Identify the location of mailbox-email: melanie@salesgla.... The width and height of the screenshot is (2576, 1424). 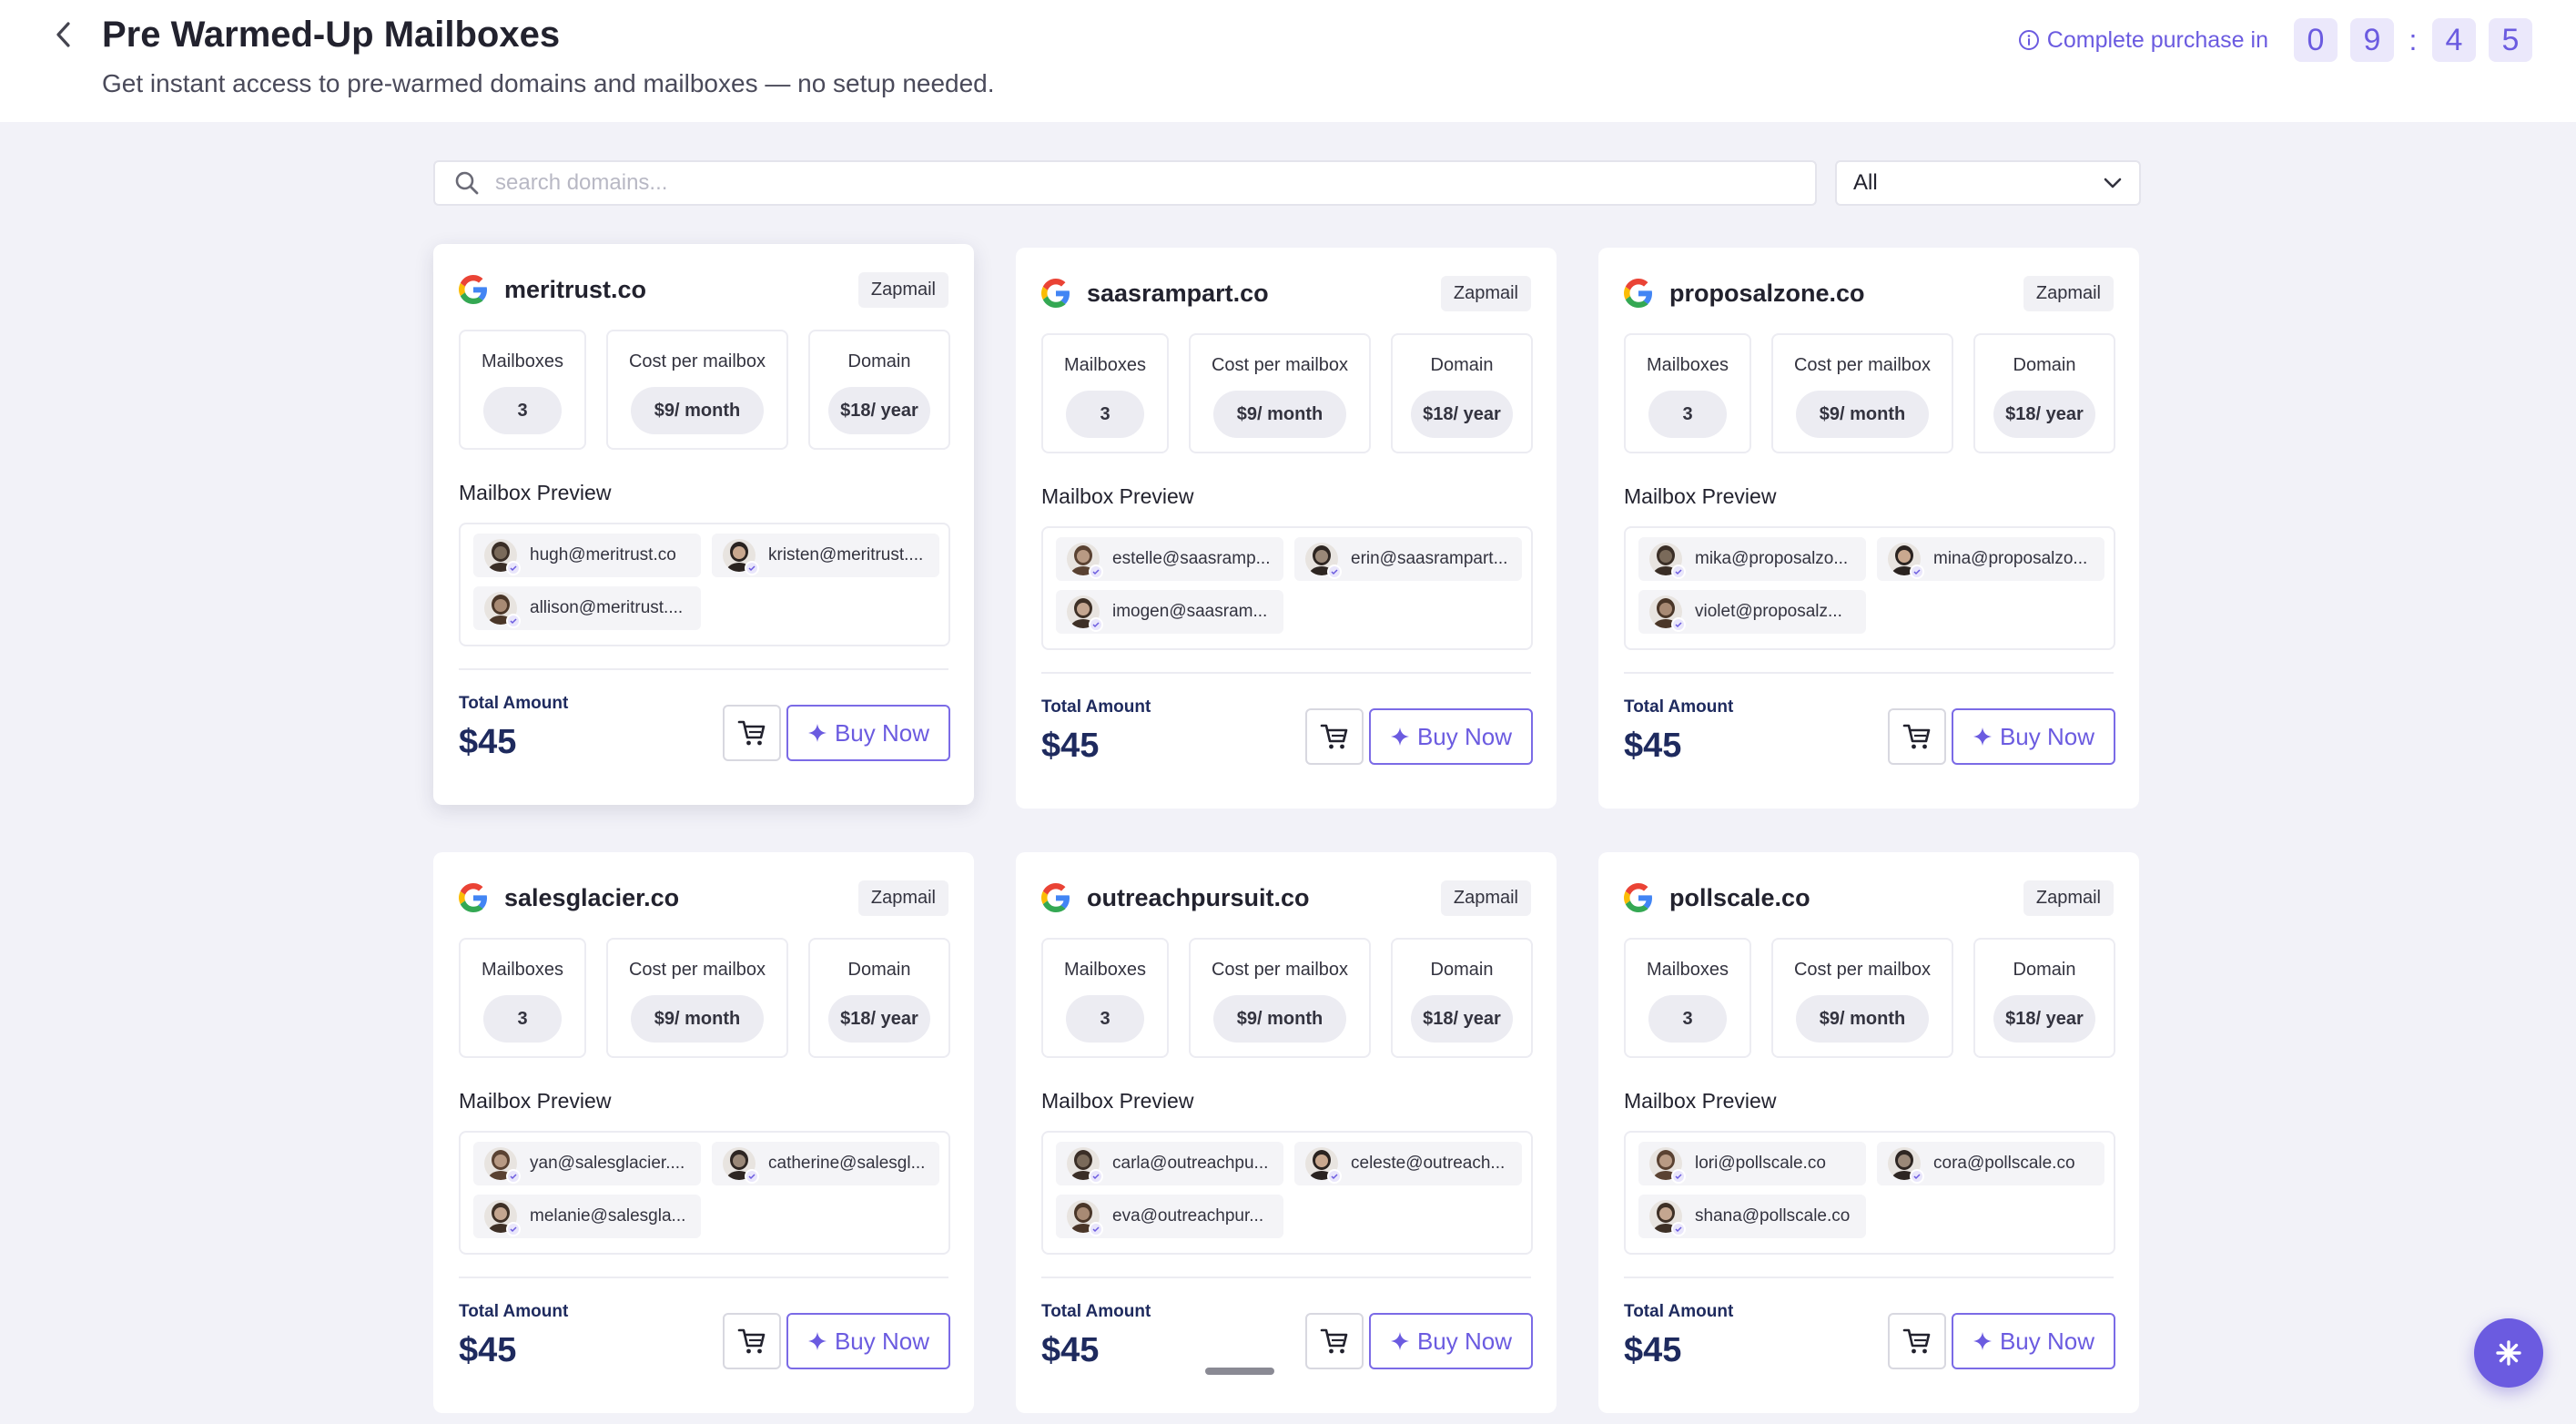
(608, 1216).